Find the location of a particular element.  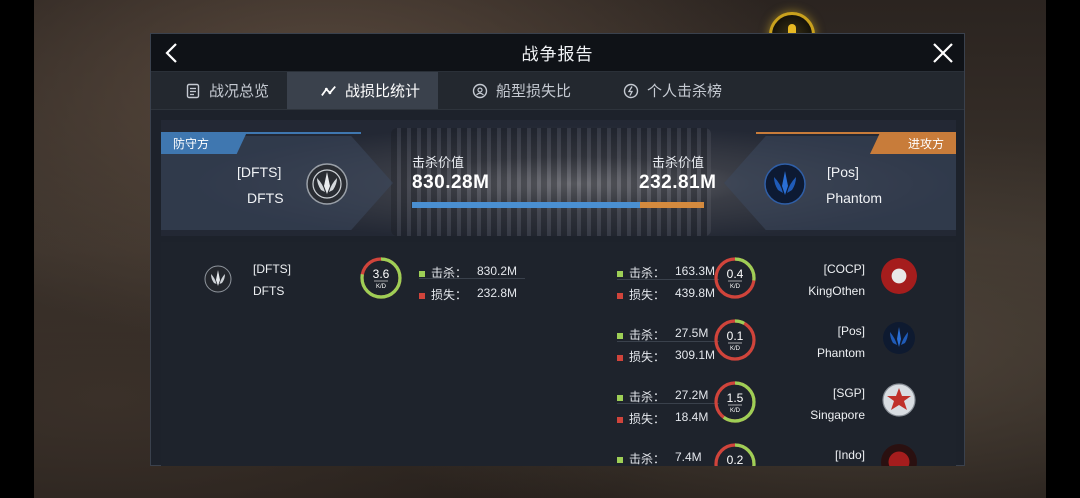

losses-stat: 损失： 309.1M is located at coordinates (666, 356).